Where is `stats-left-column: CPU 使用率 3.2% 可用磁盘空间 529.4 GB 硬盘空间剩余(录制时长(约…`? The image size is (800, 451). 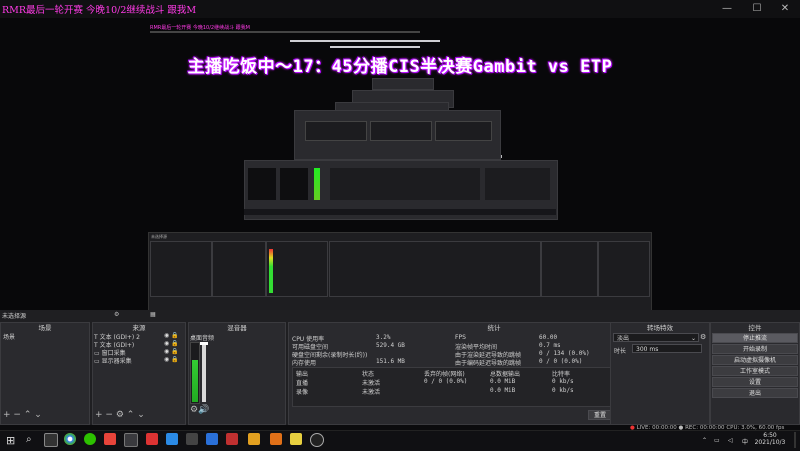 stats-left-column: CPU 使用率 3.2% 可用磁盘空间 529.4 GB 硬盘空间剩余(录制时长(约… is located at coordinates (348, 350).